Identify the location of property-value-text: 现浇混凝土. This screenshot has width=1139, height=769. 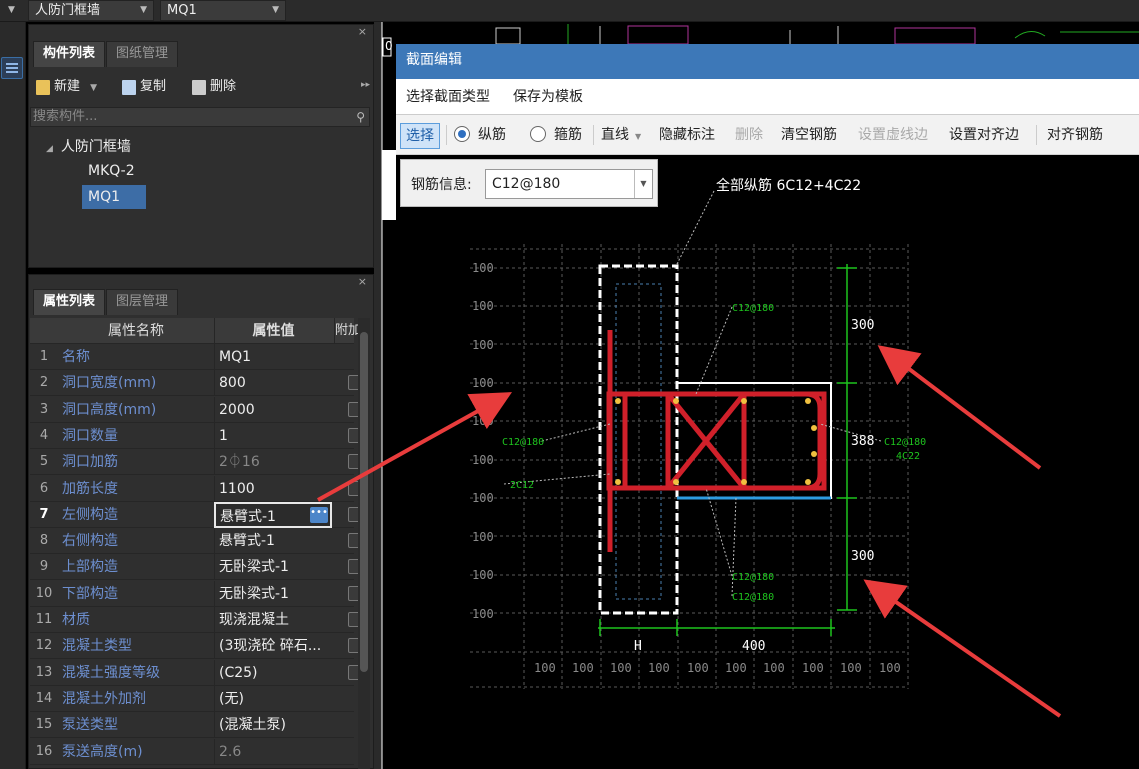
(254, 620).